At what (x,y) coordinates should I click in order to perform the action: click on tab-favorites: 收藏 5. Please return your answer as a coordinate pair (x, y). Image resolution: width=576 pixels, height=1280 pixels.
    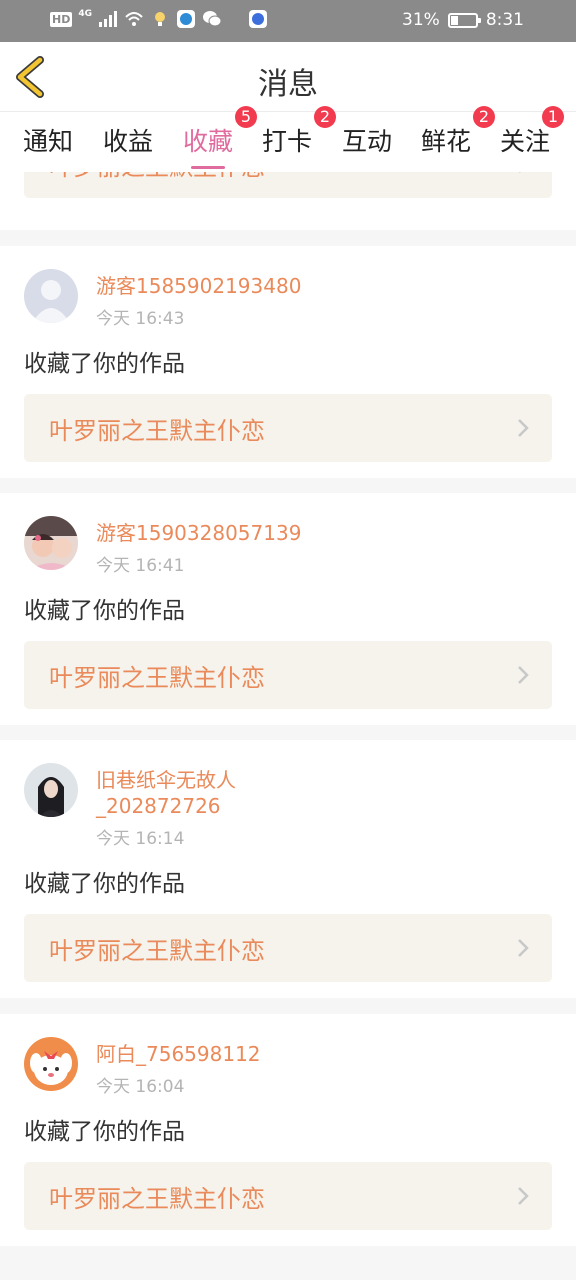
    Looking at the image, I should click on (220, 137).